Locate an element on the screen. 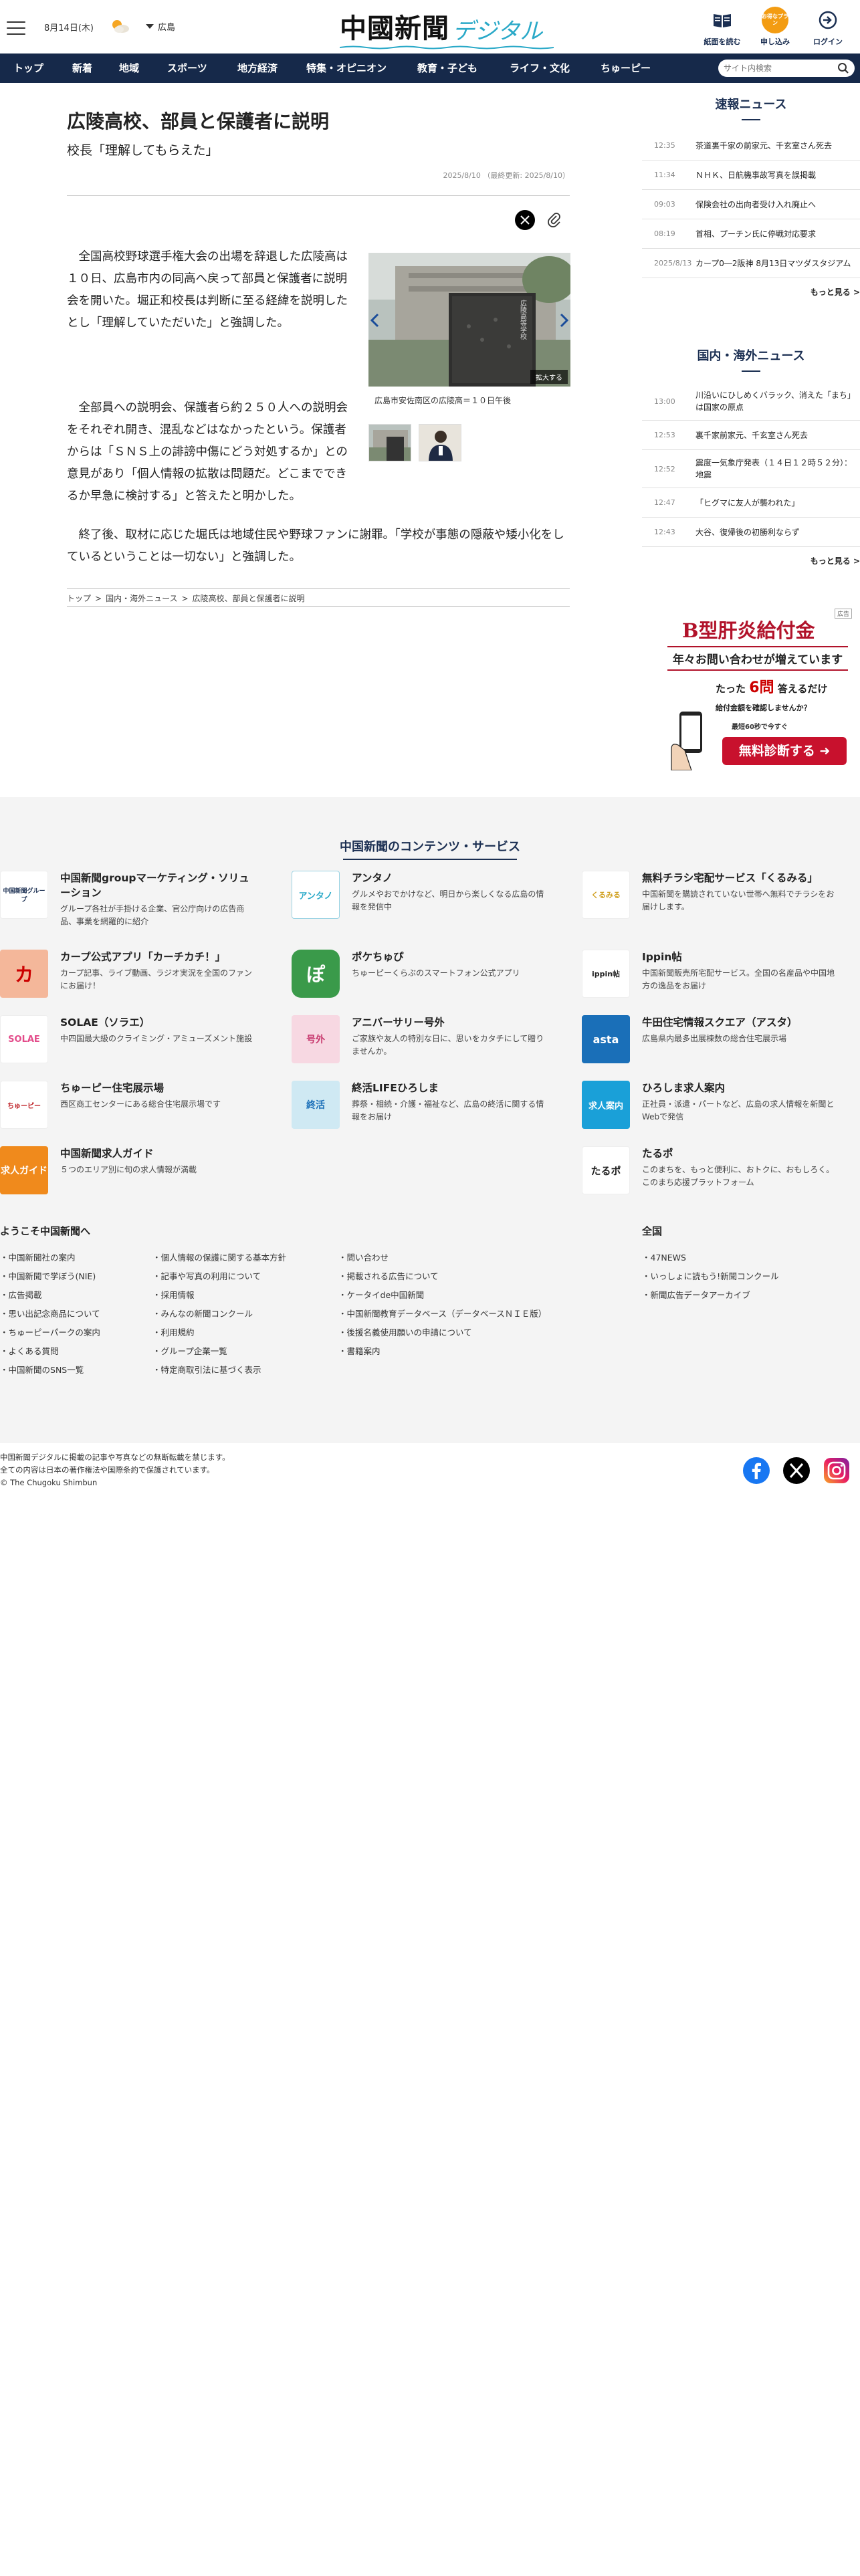 The width and height of the screenshot is (860, 2576). news-item: 12:47 「ヒグマに友人が襲われた」 is located at coordinates (751, 503).